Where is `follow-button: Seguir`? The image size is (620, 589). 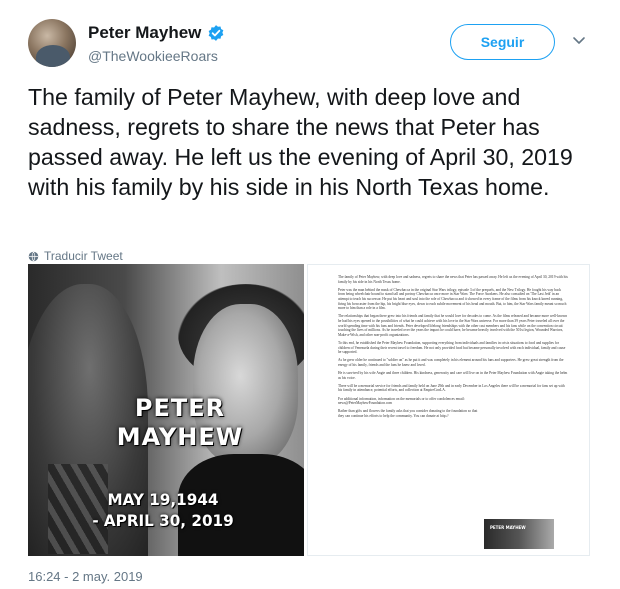
follow-button: Seguir is located at coordinates (502, 42).